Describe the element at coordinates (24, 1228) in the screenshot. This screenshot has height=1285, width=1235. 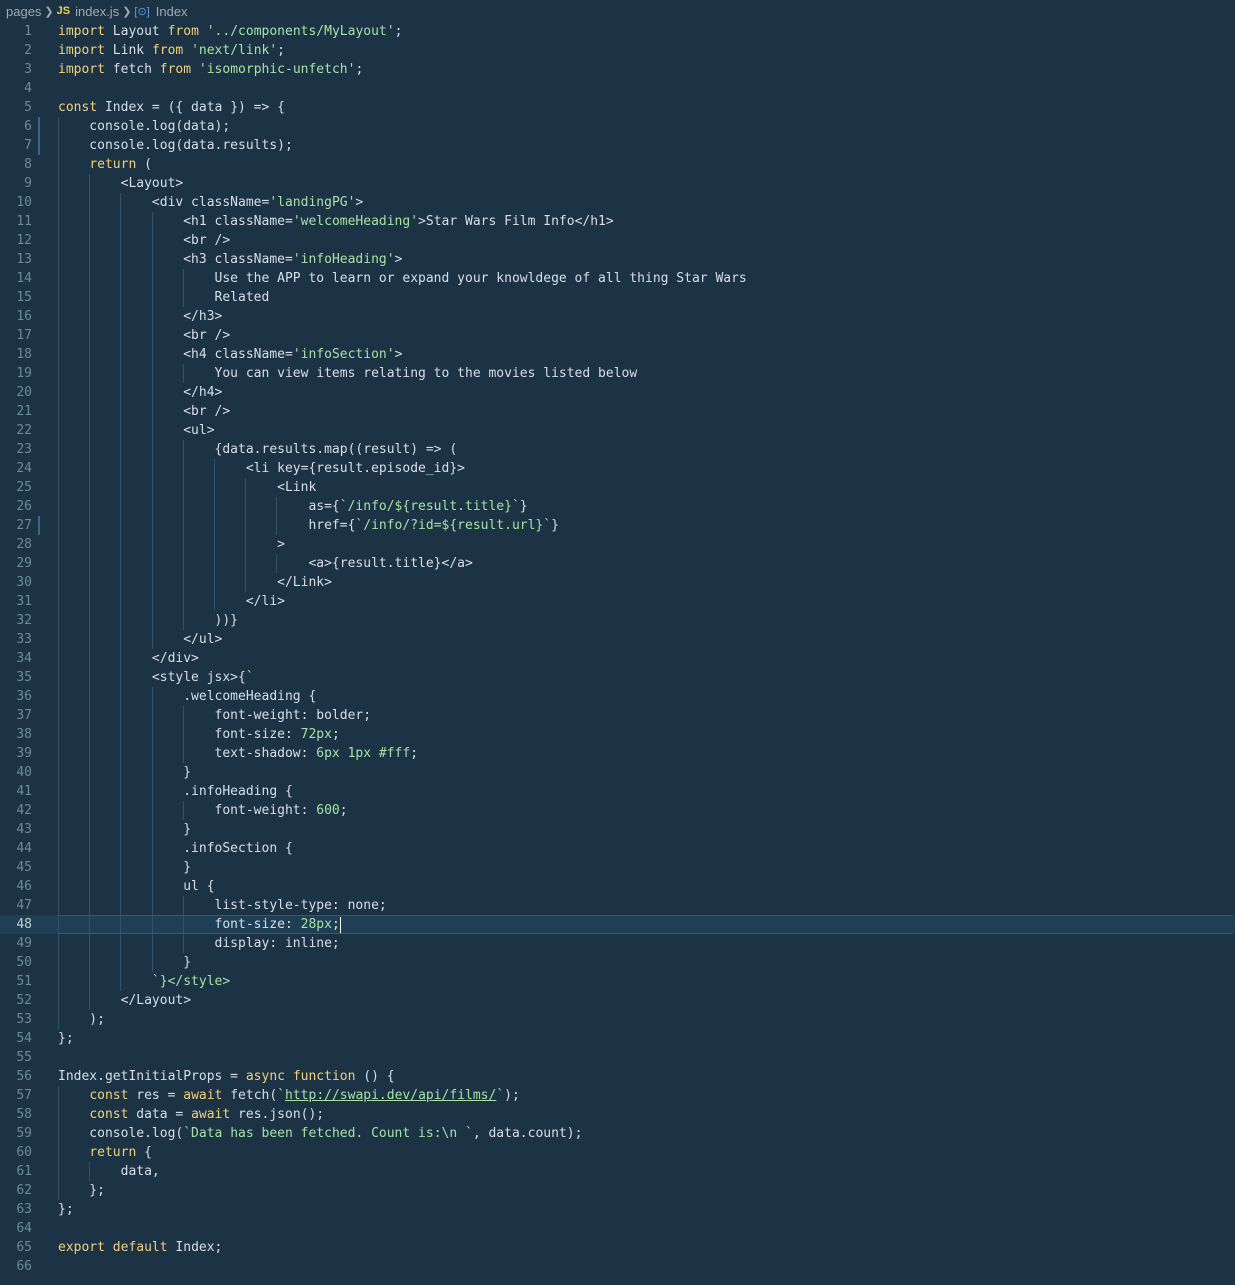
I see `line-number: 64` at that location.